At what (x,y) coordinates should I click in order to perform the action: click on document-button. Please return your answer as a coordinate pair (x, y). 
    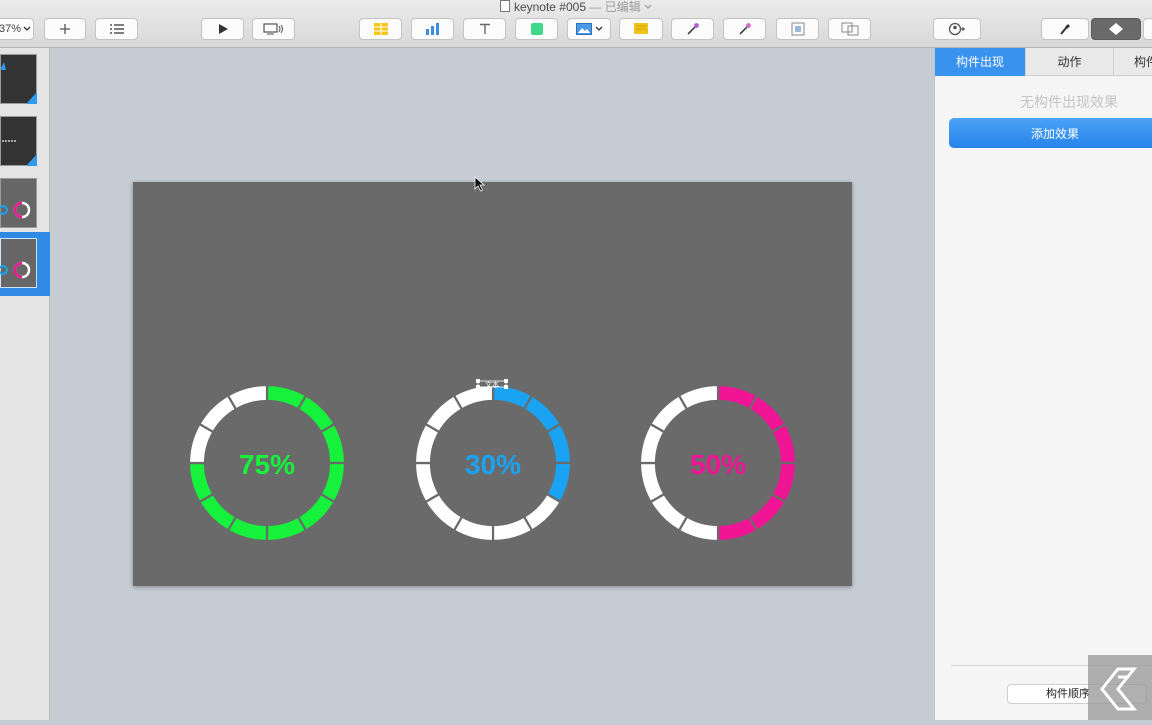
    Looking at the image, I should click on (1147, 29).